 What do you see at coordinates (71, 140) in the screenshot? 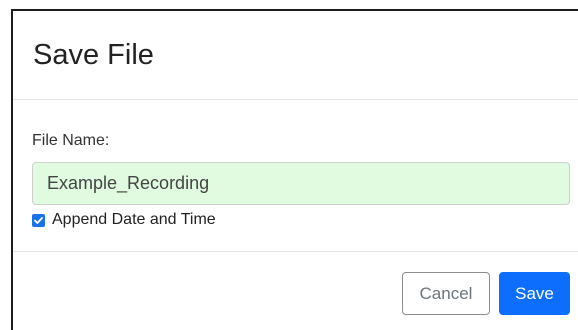
I see `file-name-label: File Name:` at bounding box center [71, 140].